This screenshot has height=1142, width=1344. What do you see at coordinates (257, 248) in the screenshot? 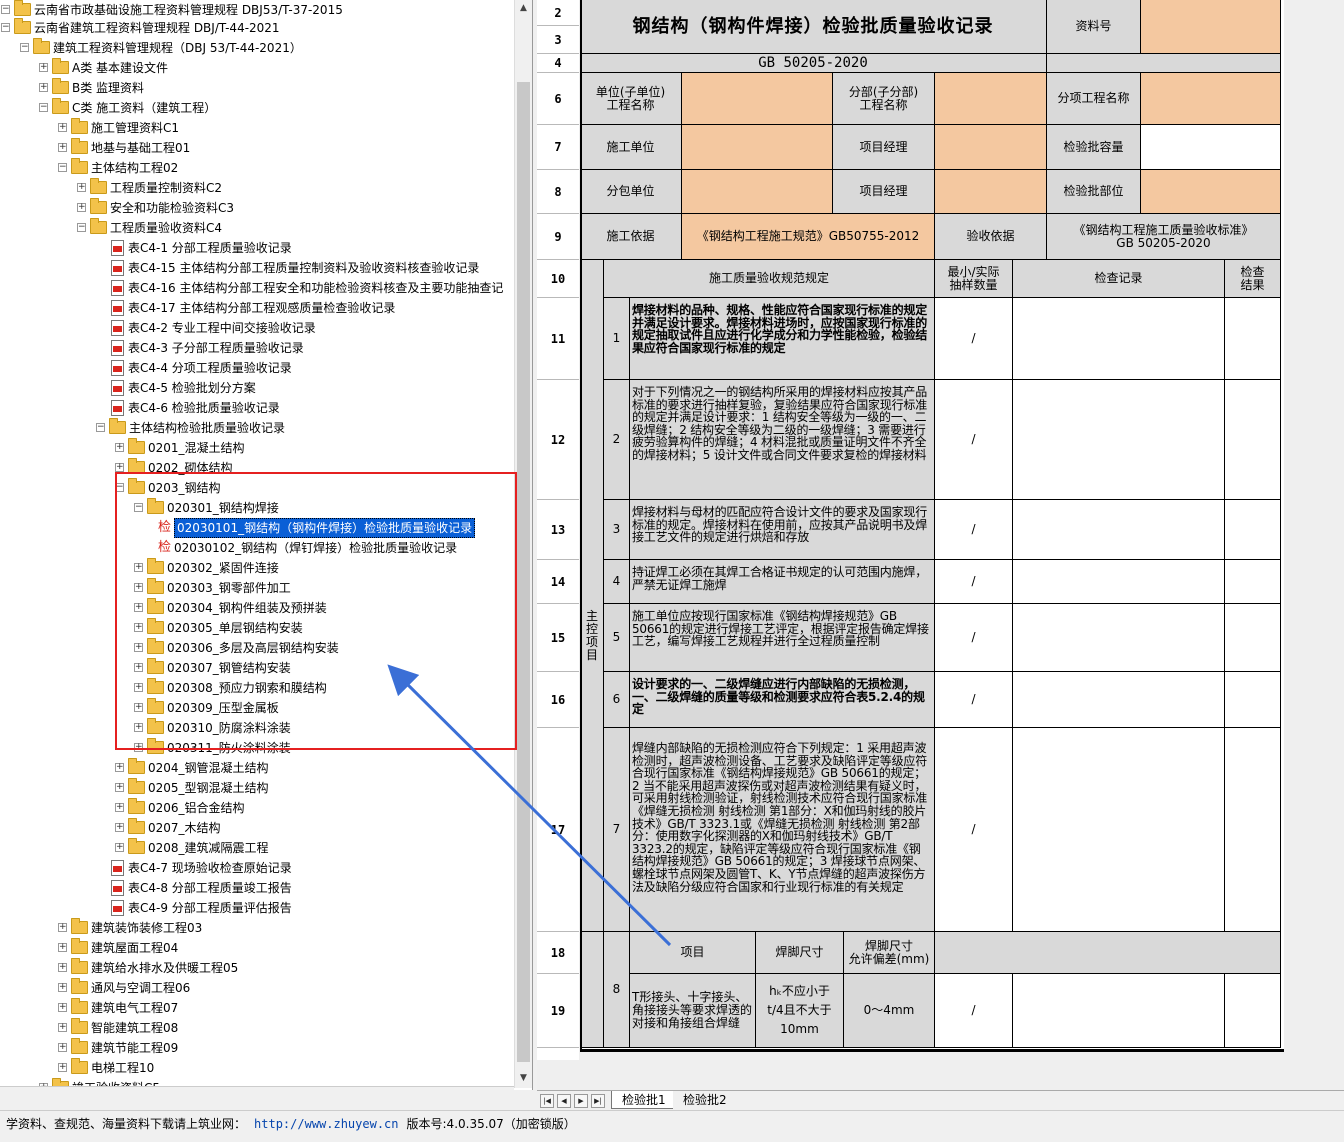
I see `tree-node: 表C4-1 分部工程质量验收记录` at bounding box center [257, 248].